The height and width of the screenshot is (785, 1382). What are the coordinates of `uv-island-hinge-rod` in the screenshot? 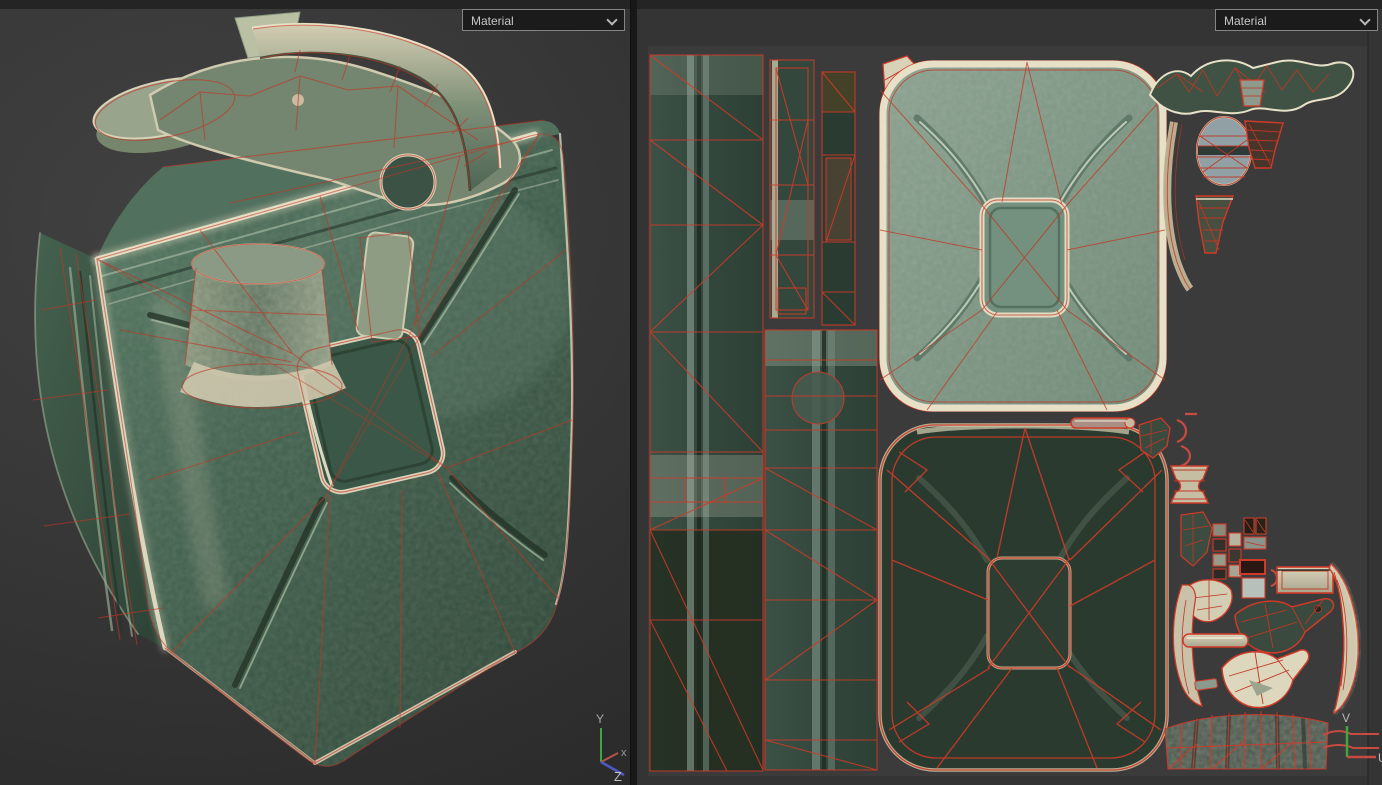 It's located at (1103, 423).